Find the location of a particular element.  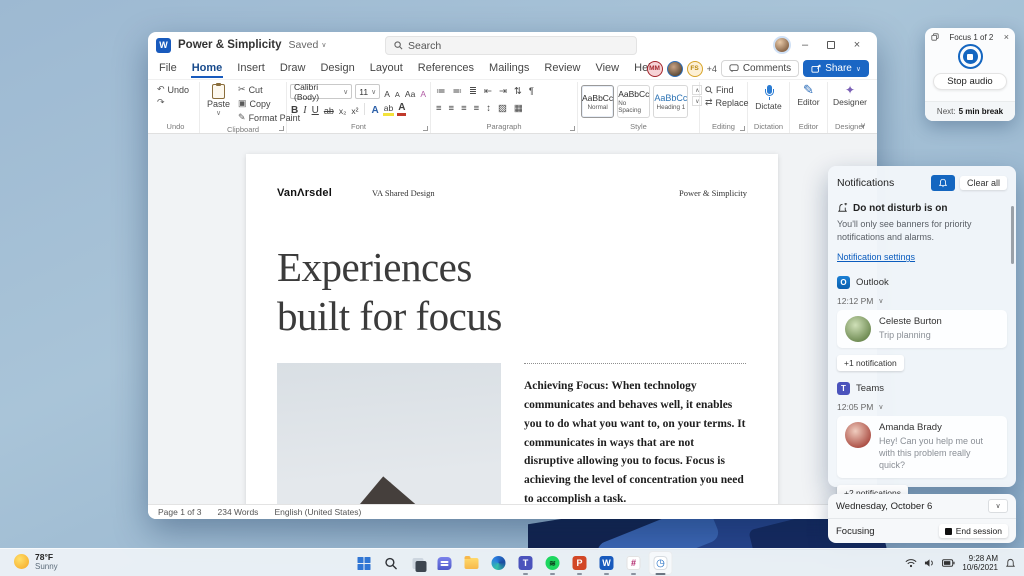

tab-file: File is located at coordinates (168, 69).